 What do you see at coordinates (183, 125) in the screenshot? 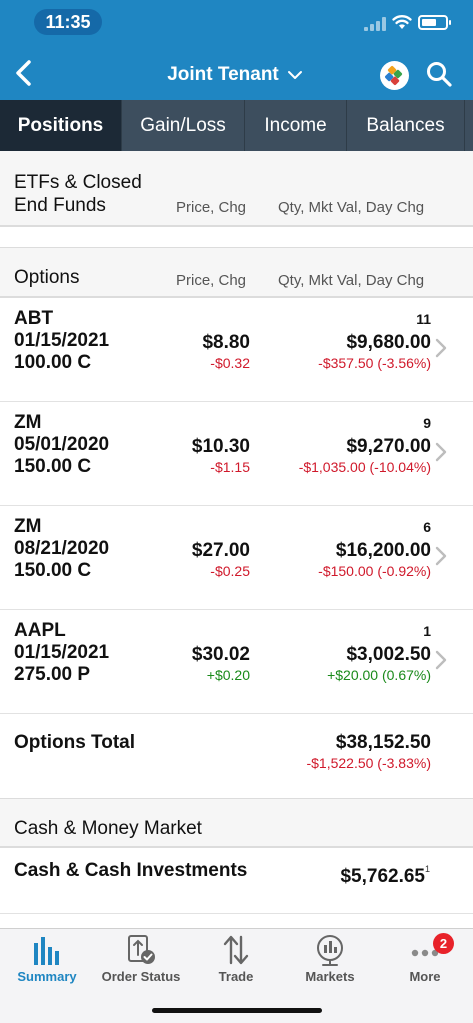
I see `tab-gain-loss: Gain/Loss` at bounding box center [183, 125].